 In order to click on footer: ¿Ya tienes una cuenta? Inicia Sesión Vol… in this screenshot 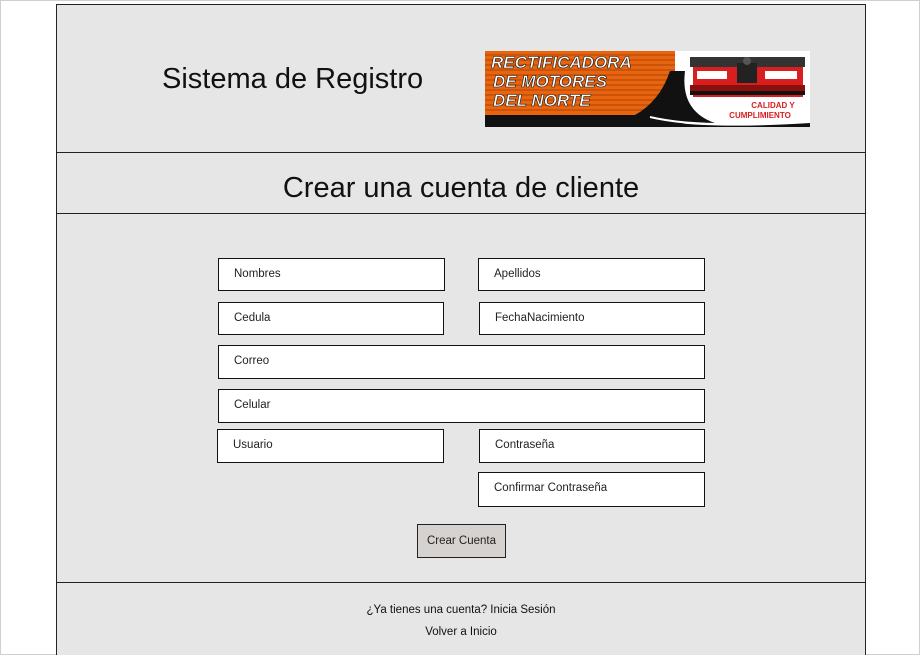, I will do `click(461, 619)`.